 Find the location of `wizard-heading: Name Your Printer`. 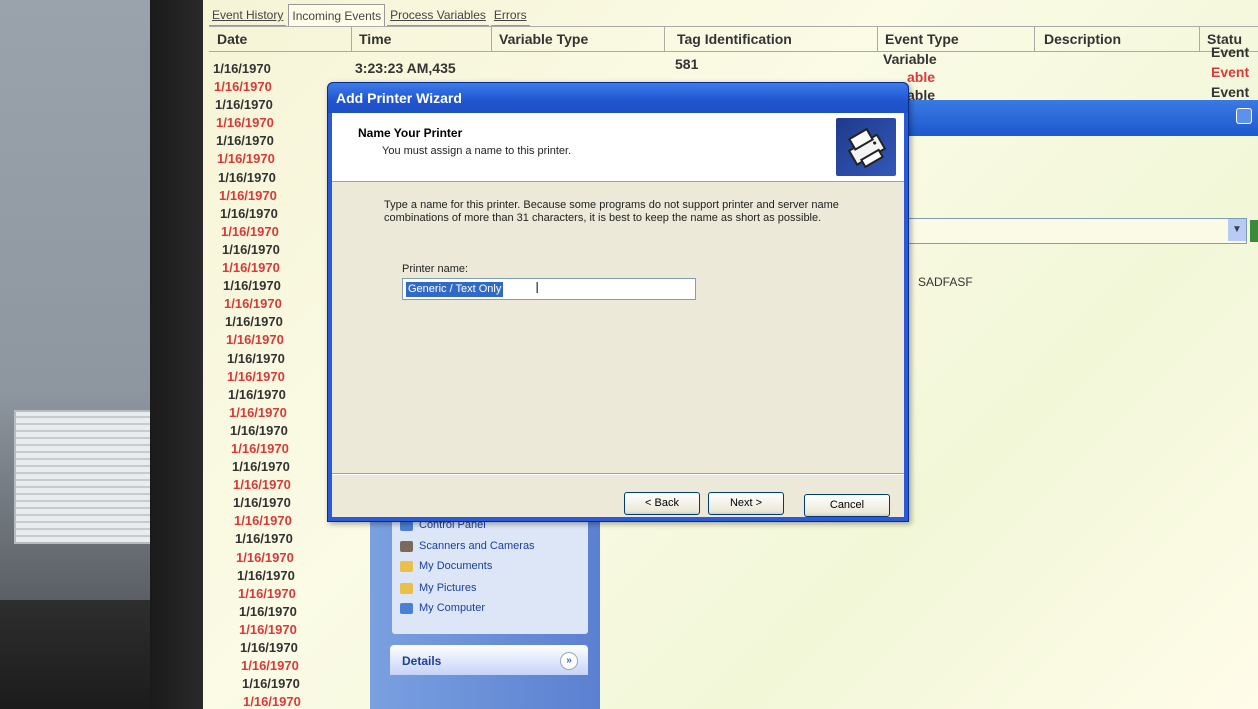

wizard-heading: Name Your Printer is located at coordinates (410, 133).